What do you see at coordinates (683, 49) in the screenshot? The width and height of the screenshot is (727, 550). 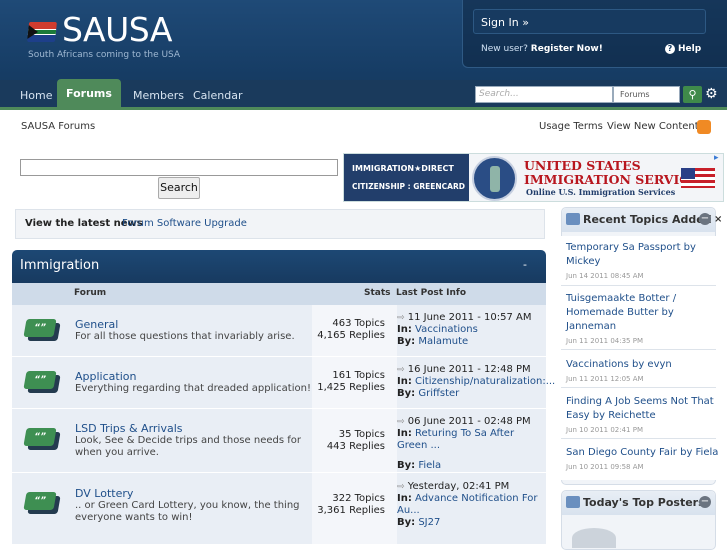 I see `help-link: ? Help` at bounding box center [683, 49].